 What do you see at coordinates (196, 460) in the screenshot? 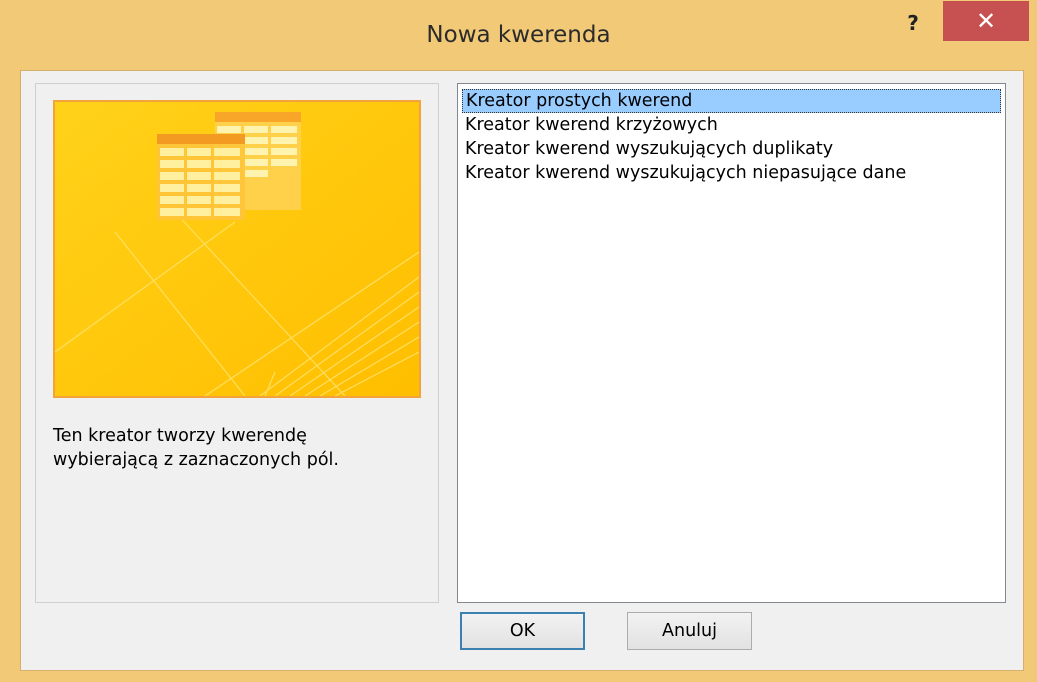
I see `description-line: wybierającą z zaznaczonych pól.` at bounding box center [196, 460].